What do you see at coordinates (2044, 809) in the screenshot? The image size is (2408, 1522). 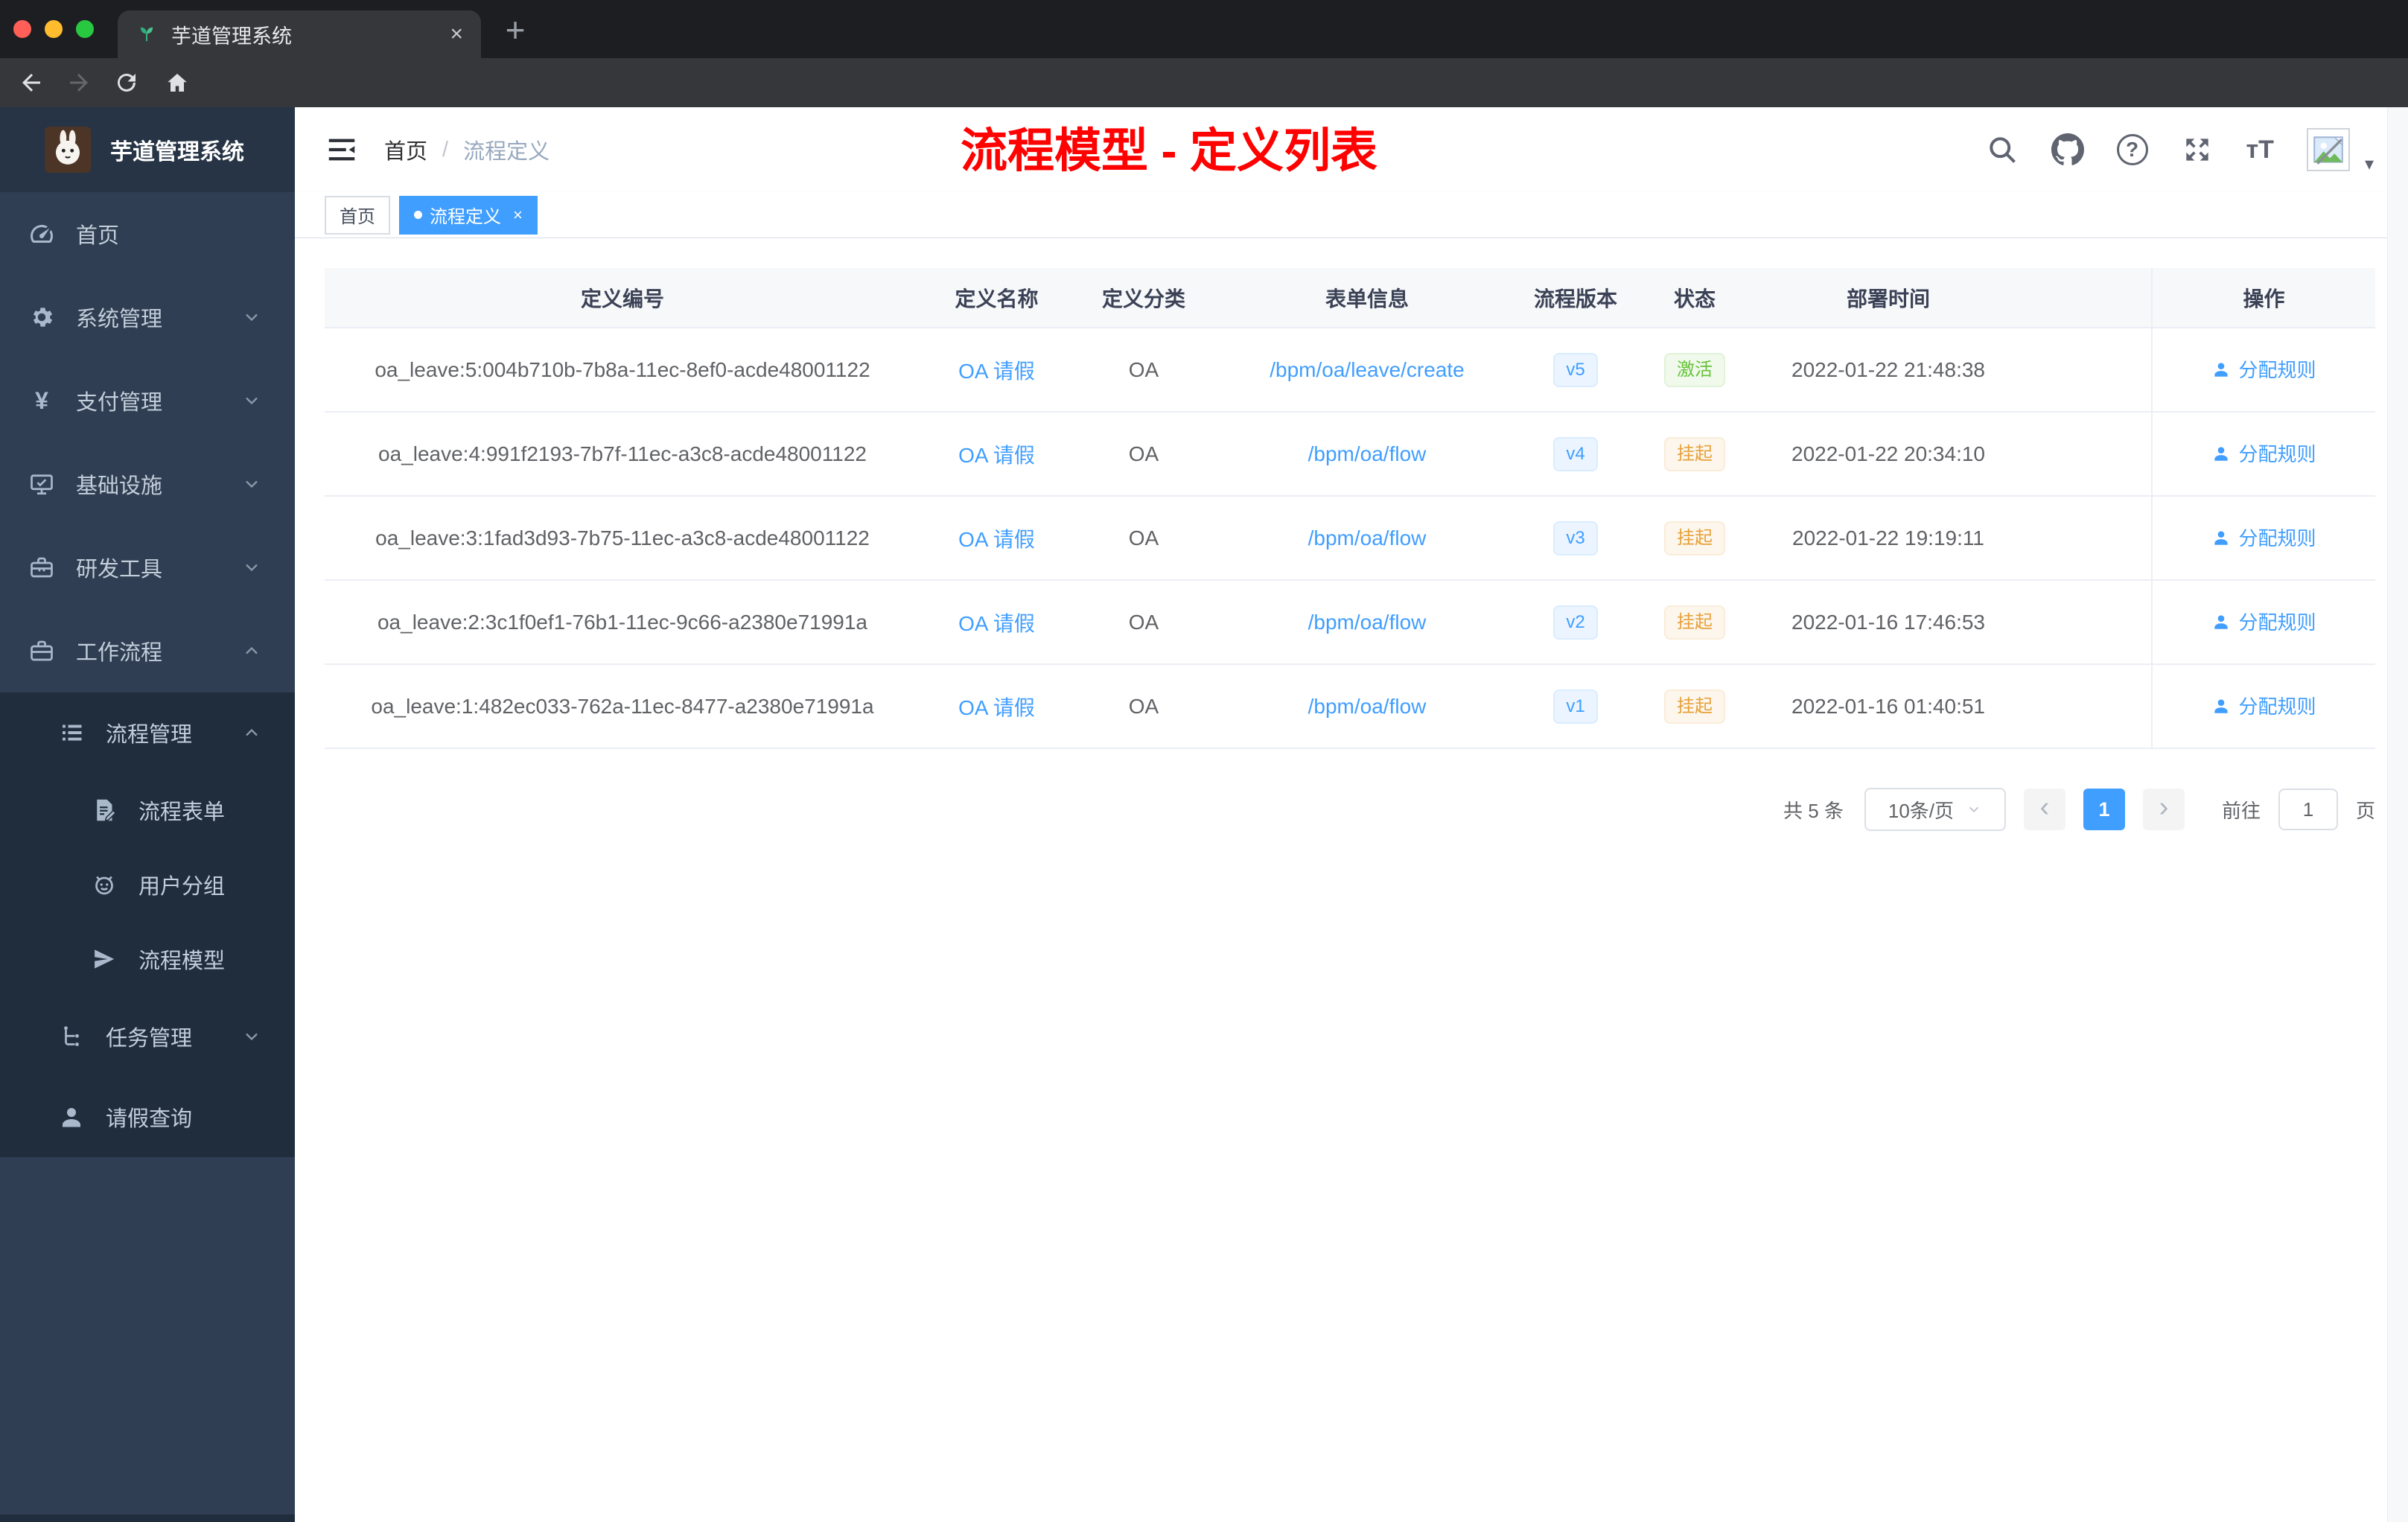 I see `prev-page-button: ‹` at bounding box center [2044, 809].